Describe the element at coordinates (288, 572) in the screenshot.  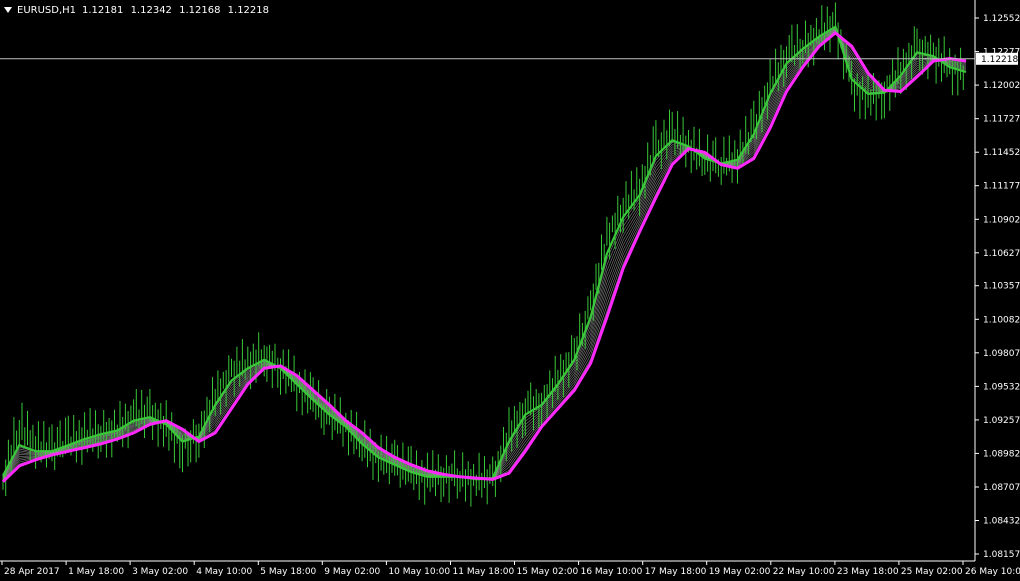
I see `time-tick-label: 5 May 18:00` at that location.